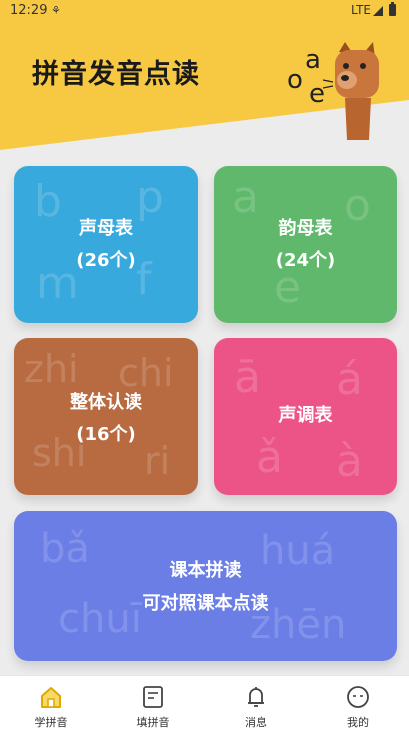 The width and height of the screenshot is (409, 731). Describe the element at coordinates (305, 228) in the screenshot. I see `card-title: 韵母表` at that location.